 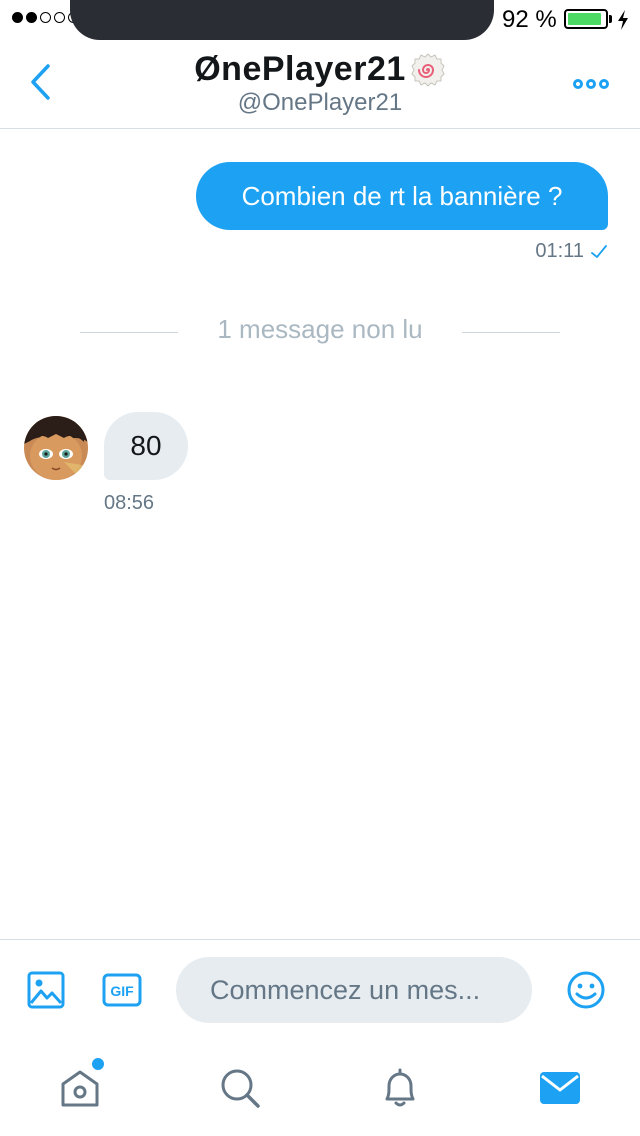 I want to click on battery-tip, so click(x=610, y=19).